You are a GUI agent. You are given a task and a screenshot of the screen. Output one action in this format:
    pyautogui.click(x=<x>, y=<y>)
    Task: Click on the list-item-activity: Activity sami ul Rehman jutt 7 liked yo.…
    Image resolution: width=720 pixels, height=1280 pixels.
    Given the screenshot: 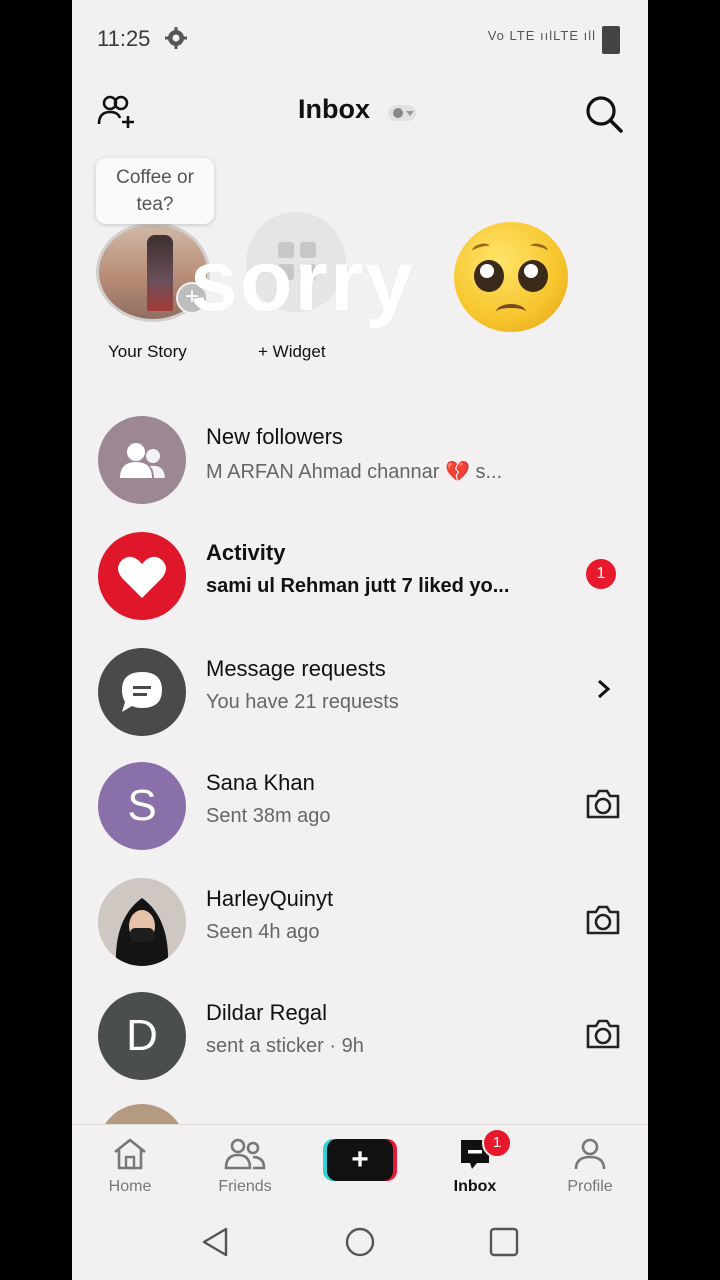 What is the action you would take?
    pyautogui.click(x=360, y=575)
    